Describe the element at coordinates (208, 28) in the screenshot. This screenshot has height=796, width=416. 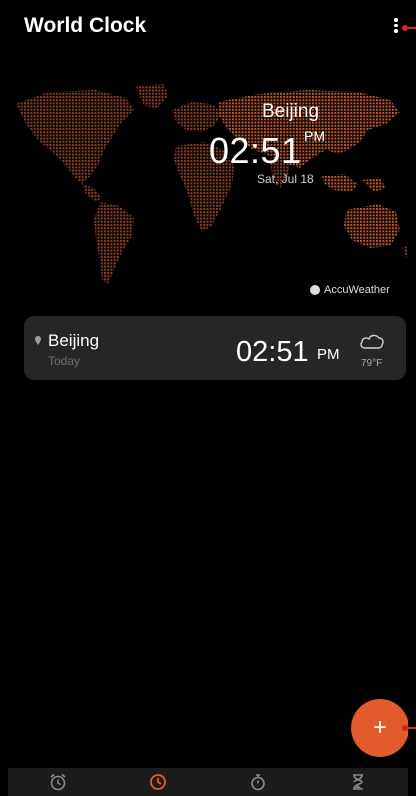
I see `app-header: World Clock` at that location.